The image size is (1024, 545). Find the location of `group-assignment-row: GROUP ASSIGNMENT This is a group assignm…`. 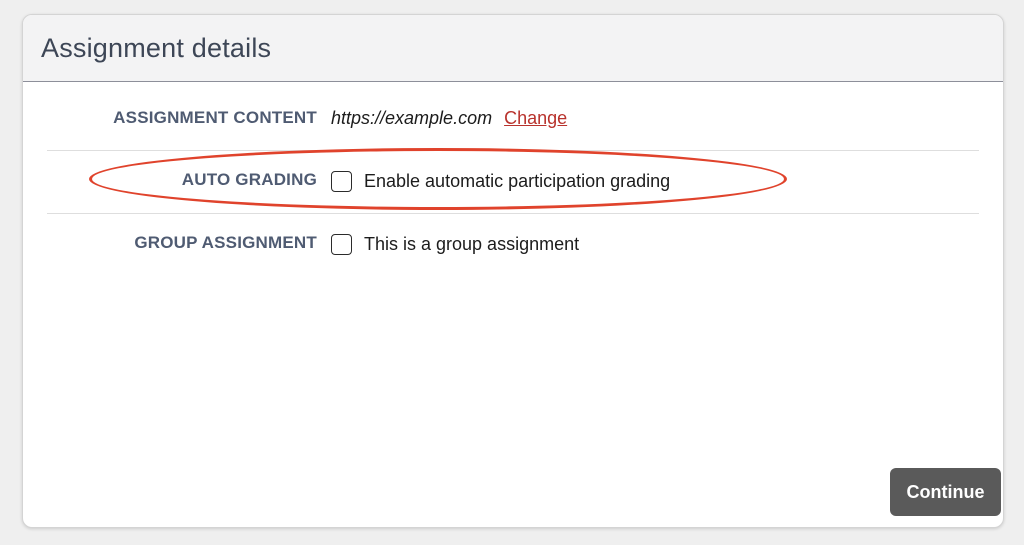

group-assignment-row: GROUP ASSIGNMENT This is a group assignm… is located at coordinates (513, 246).